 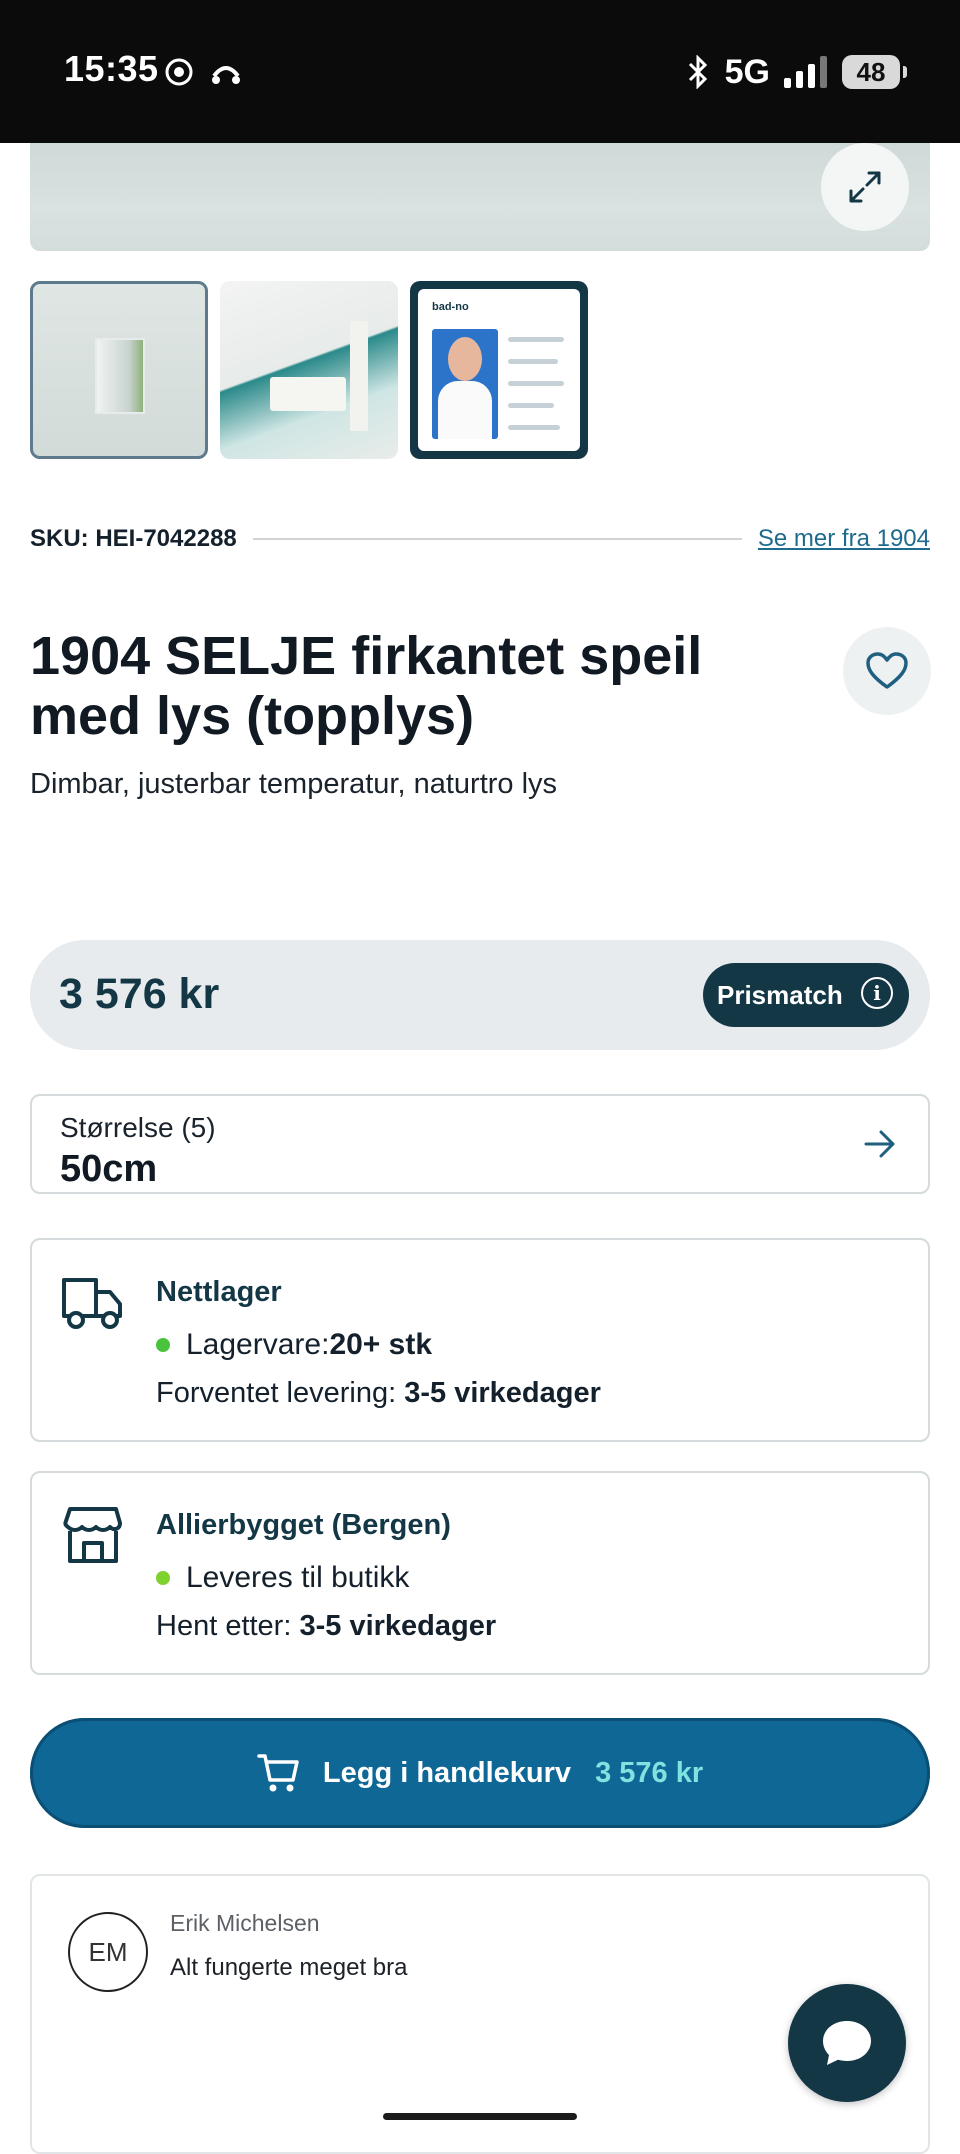 I want to click on online-delivery-eta: Forventet levering: 3-5 virkedager, so click(x=378, y=1393).